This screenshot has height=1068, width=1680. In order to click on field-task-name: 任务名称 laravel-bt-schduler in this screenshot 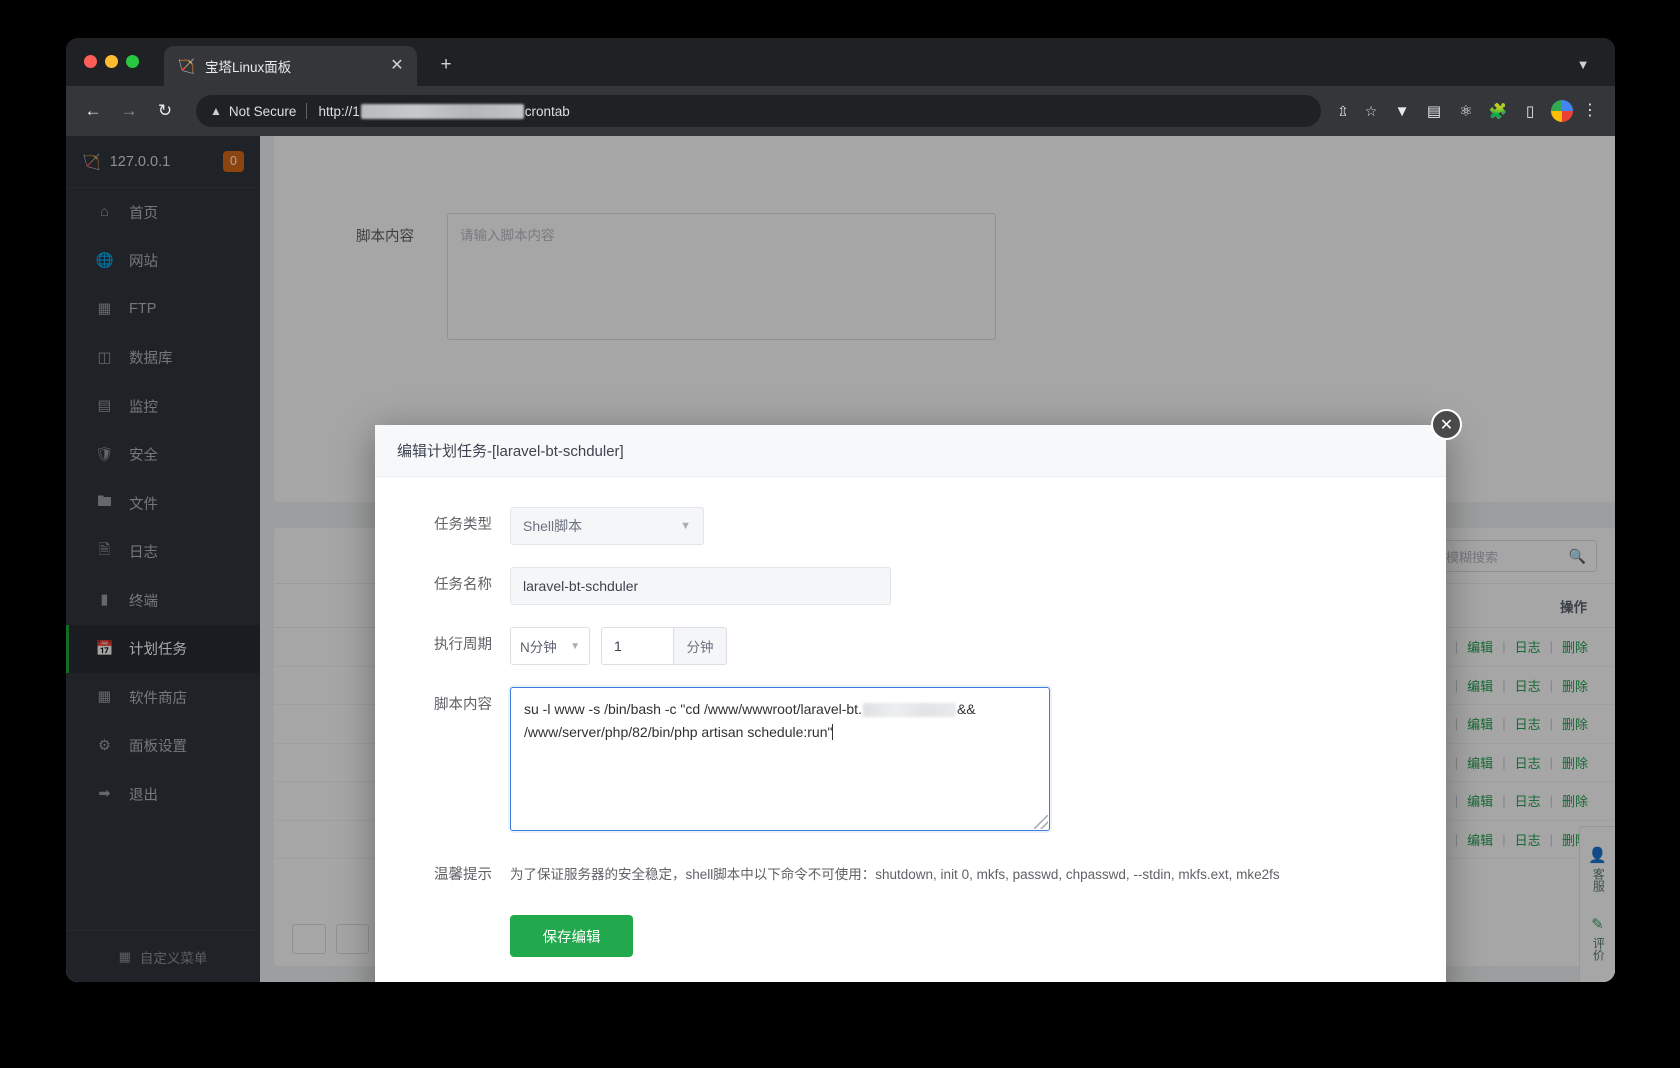, I will do `click(910, 586)`.